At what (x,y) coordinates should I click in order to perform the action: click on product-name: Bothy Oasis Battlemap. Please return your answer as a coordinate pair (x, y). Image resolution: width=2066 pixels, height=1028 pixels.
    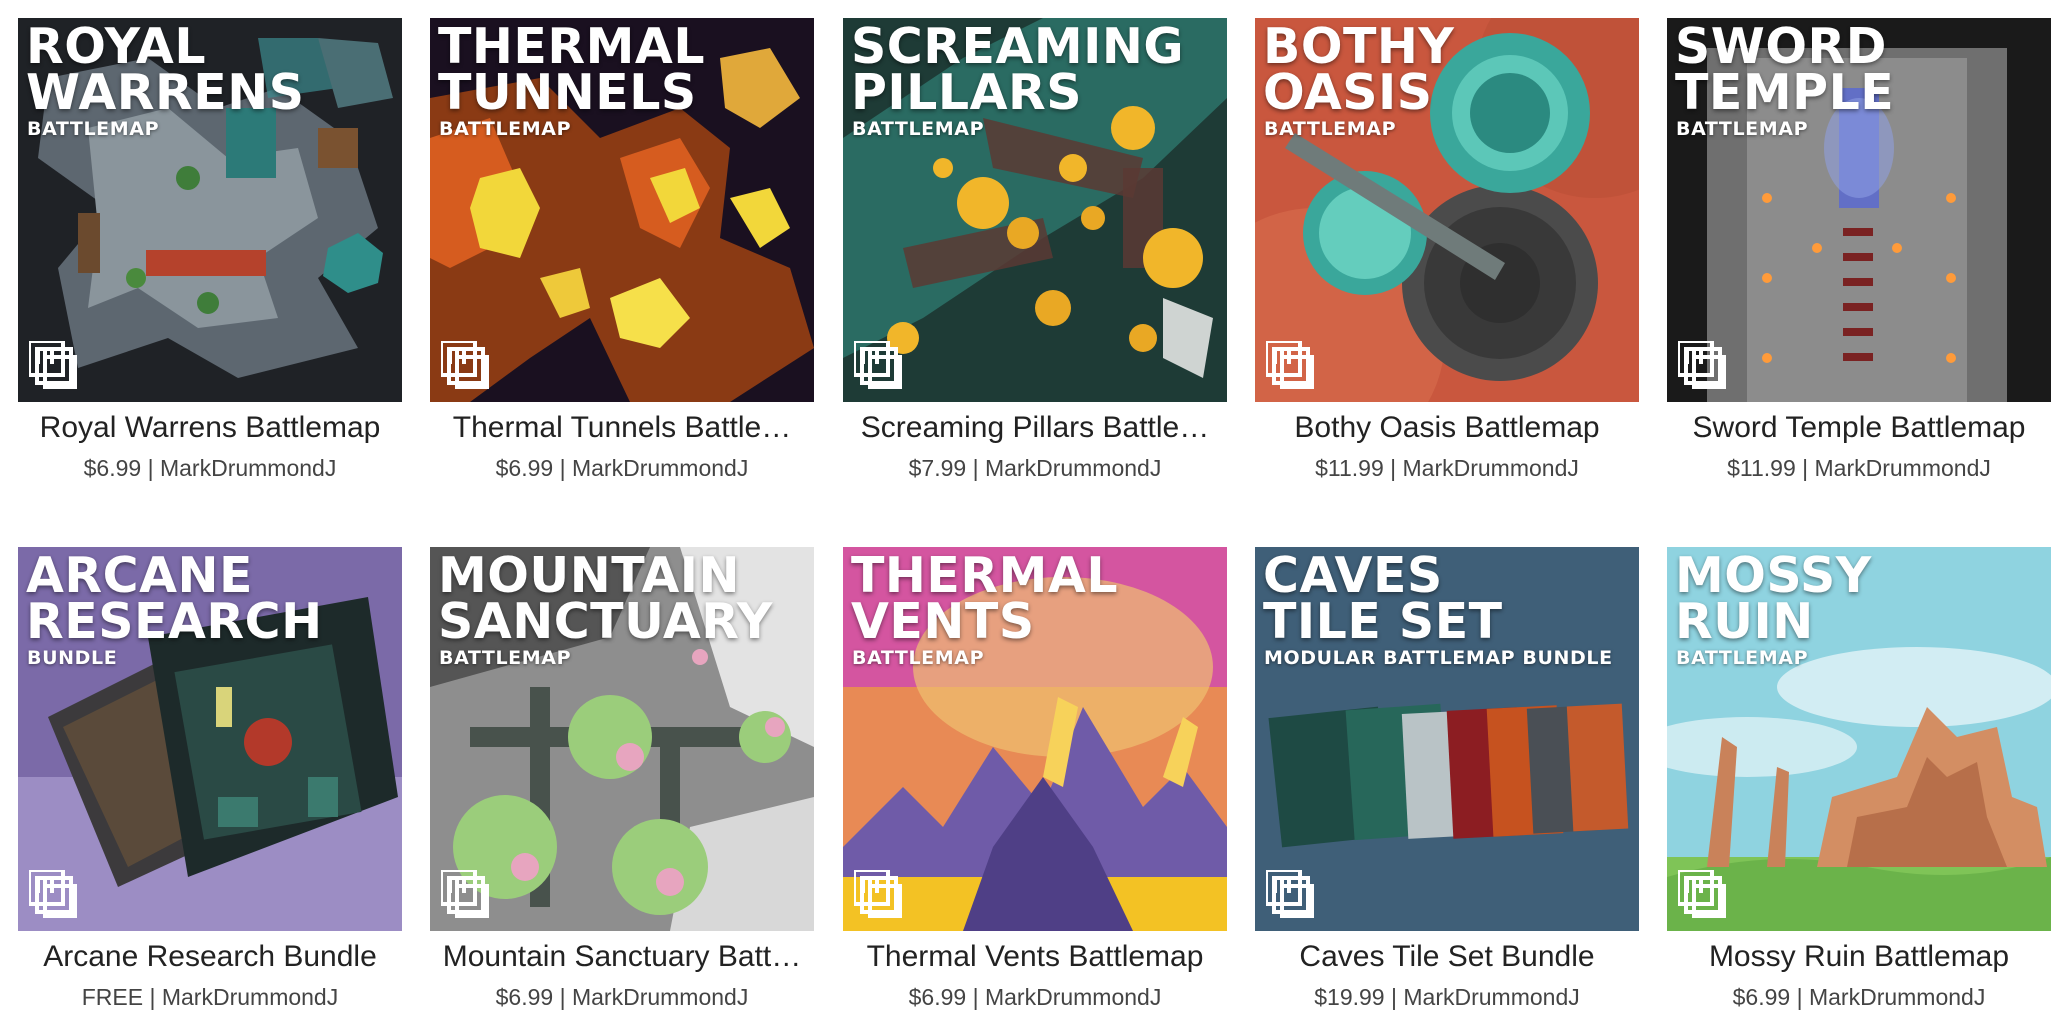
    Looking at the image, I should click on (1447, 428).